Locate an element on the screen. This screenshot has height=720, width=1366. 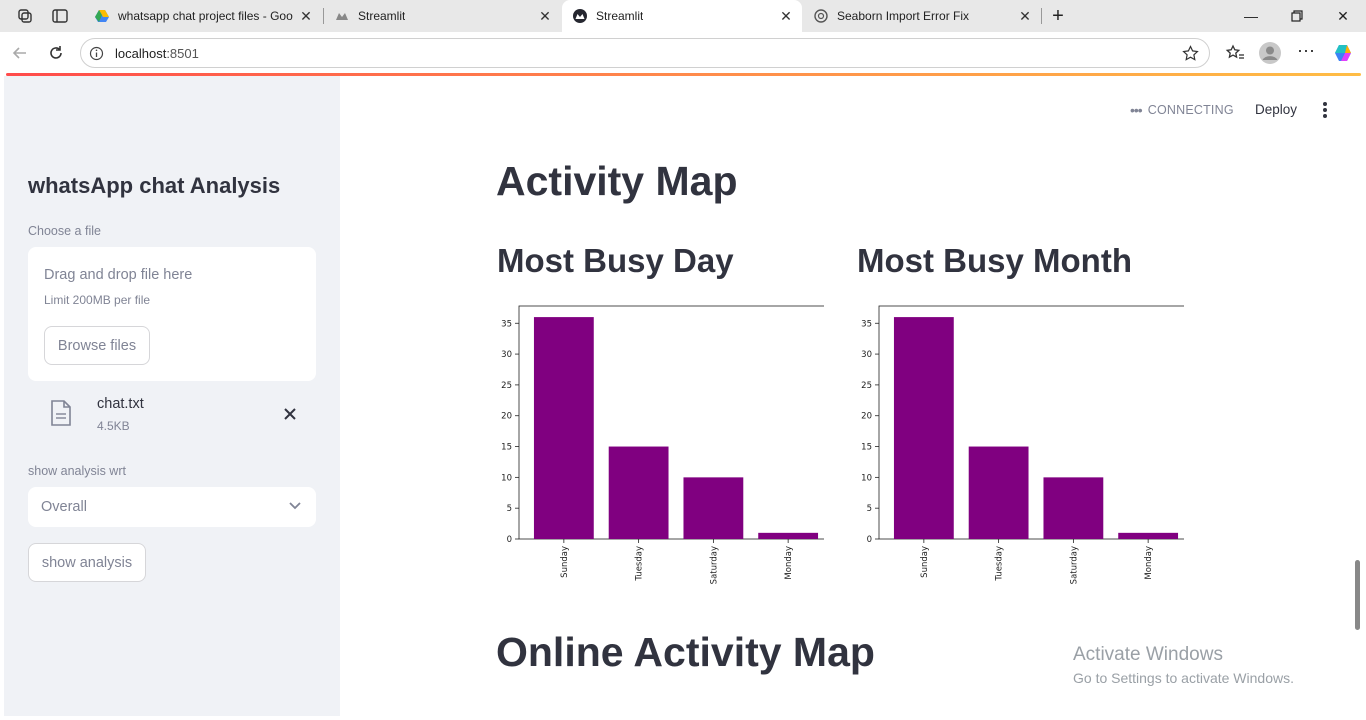
profile-avatar-icon is located at coordinates (1270, 53).